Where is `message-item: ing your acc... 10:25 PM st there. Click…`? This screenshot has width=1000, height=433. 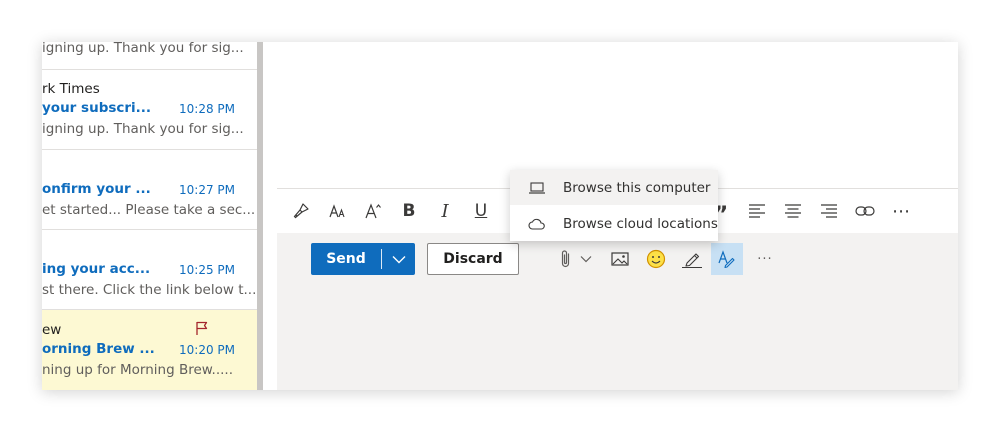
message-item: ing your acc... 10:25 PM st there. Click… is located at coordinates (149, 270).